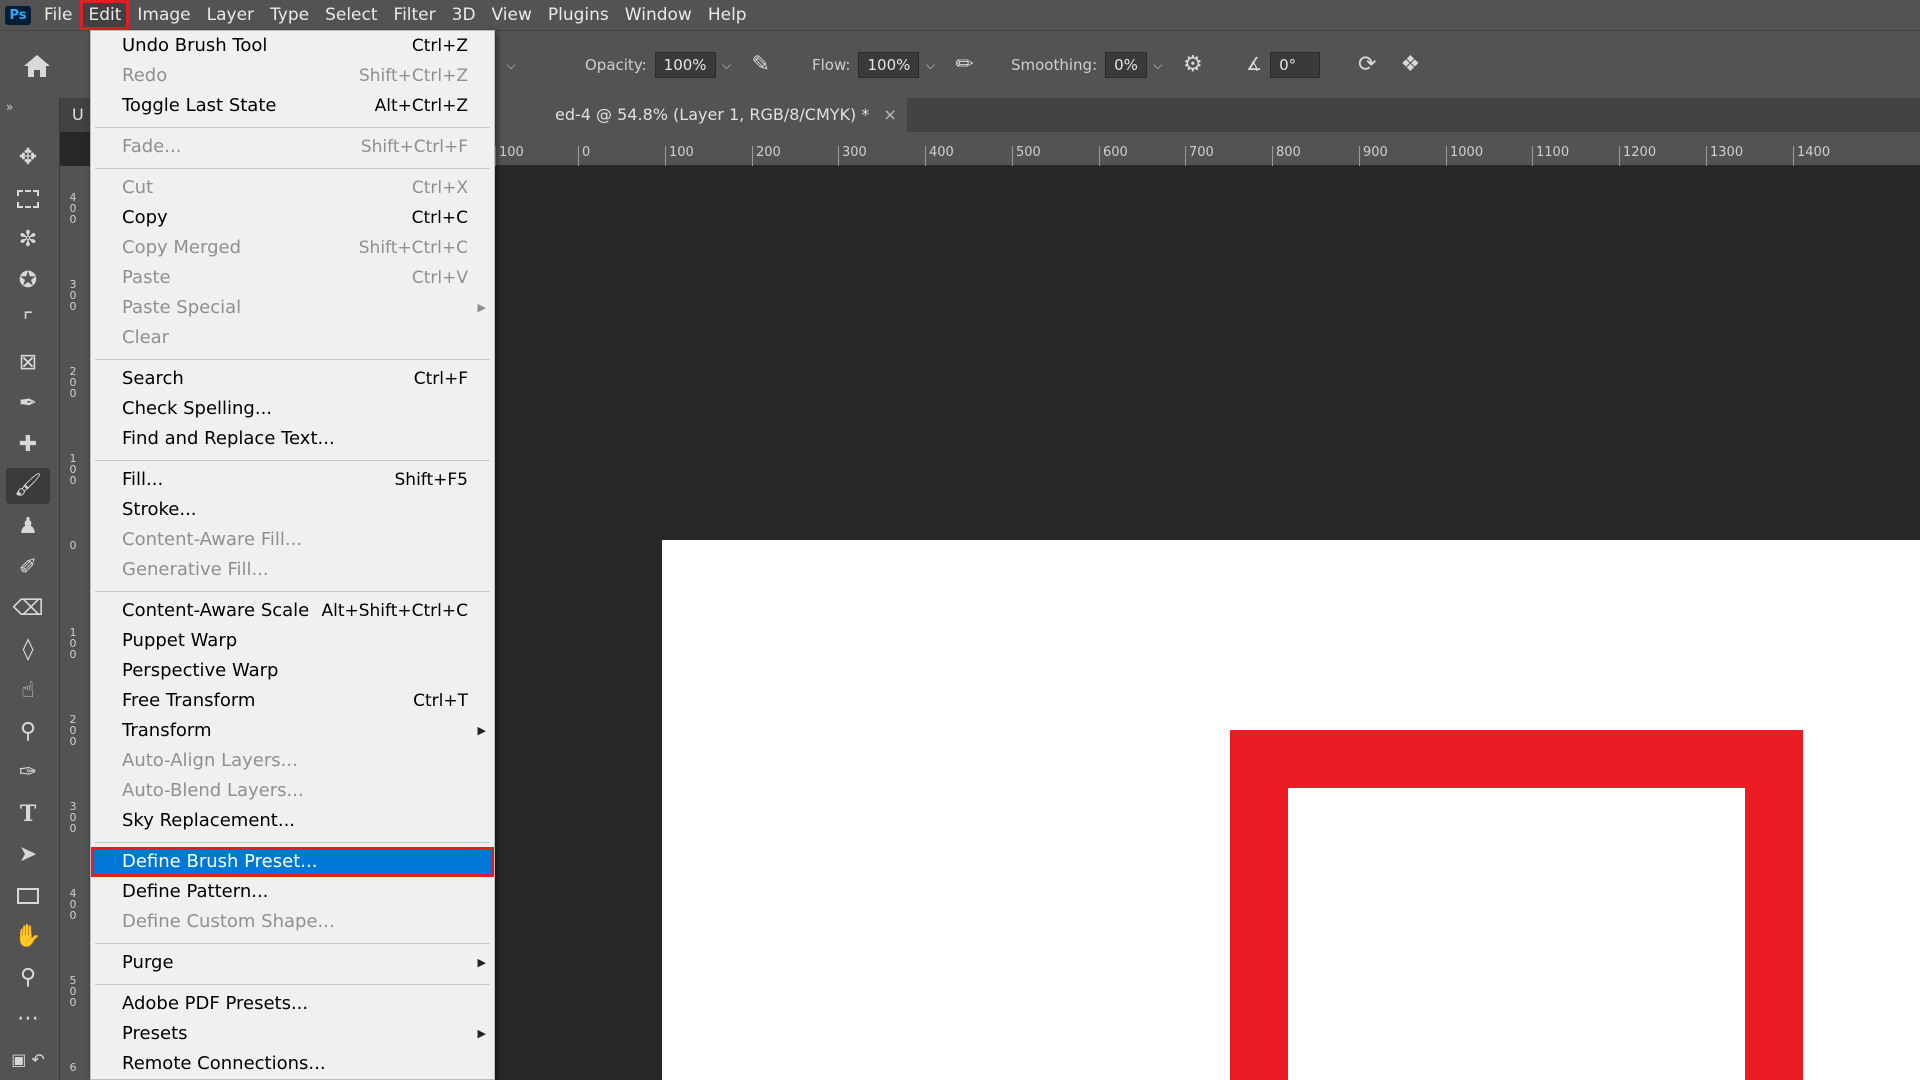 The width and height of the screenshot is (1920, 1080). Describe the element at coordinates (292, 480) in the screenshot. I see `menu-item-fill: Fill... Shift+F5` at that location.